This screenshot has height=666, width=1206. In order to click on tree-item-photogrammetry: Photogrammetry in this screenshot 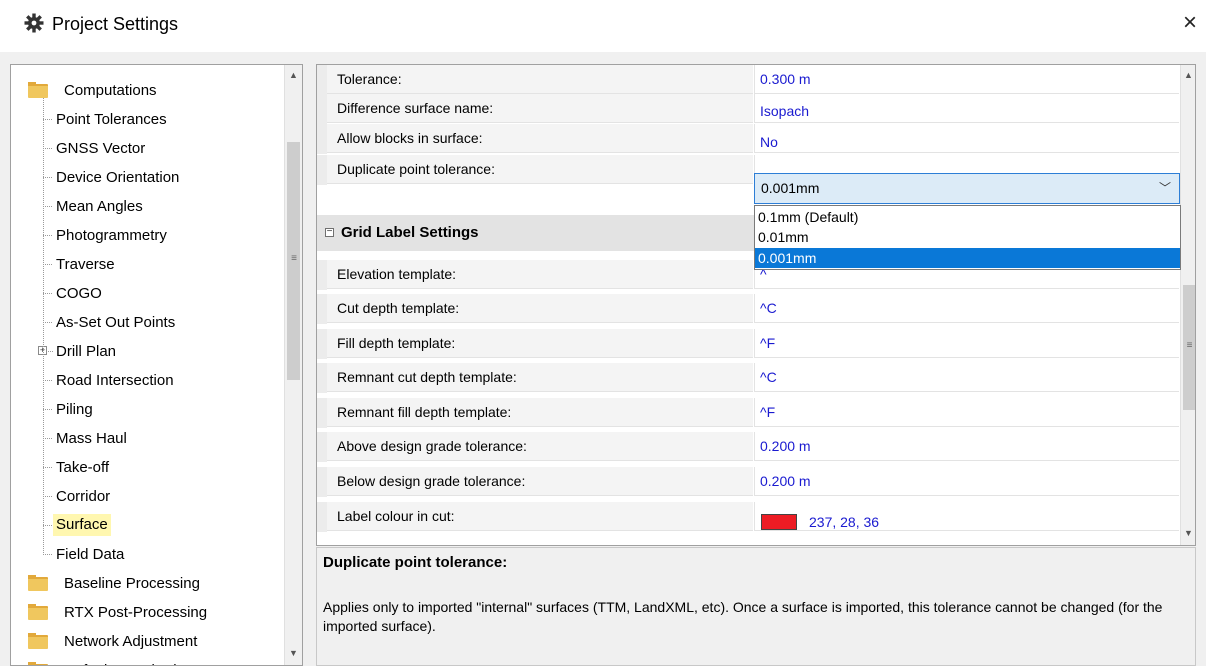, I will do `click(146, 235)`.